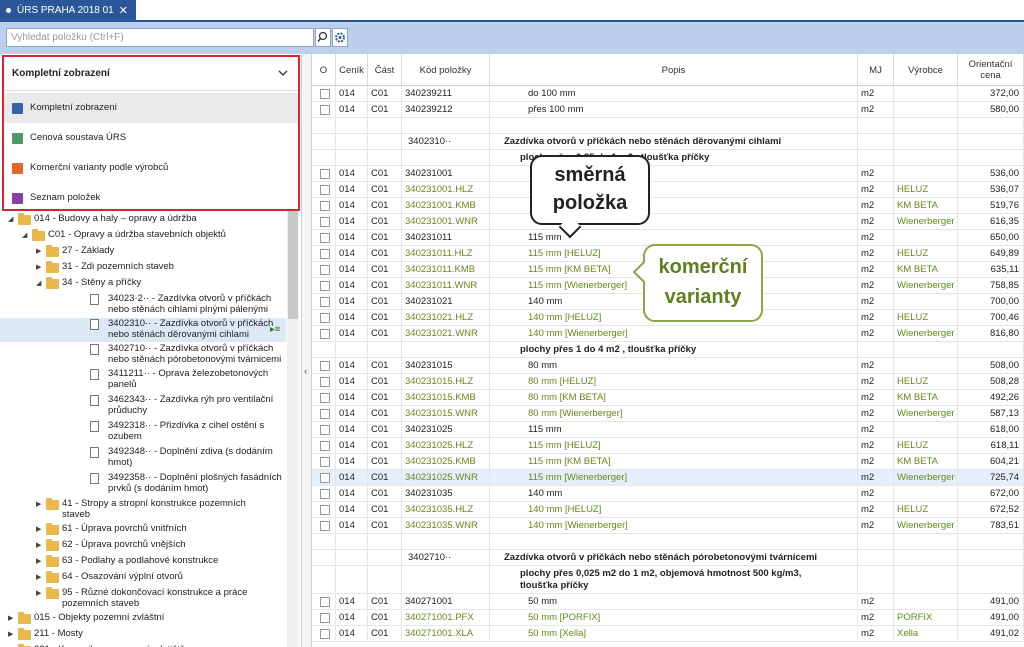  I want to click on table-row: 014 C01 340231001.KMB m2 KM BETA 519,76, so click(668, 206).